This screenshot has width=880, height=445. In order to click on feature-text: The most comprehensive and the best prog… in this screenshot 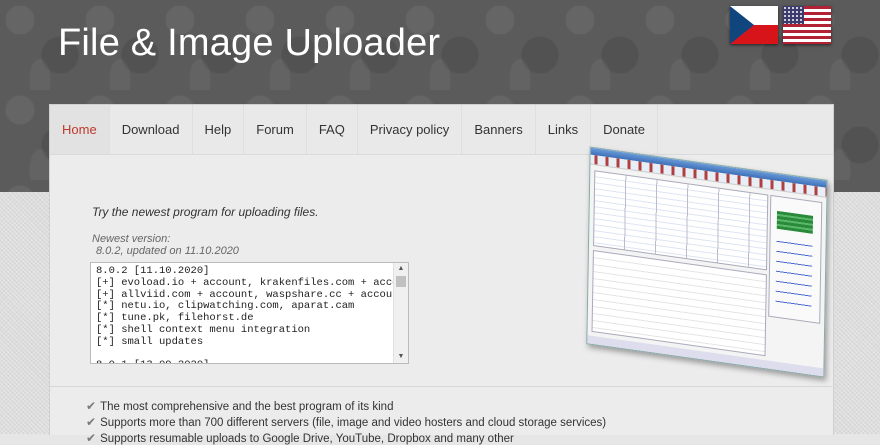, I will do `click(247, 407)`.